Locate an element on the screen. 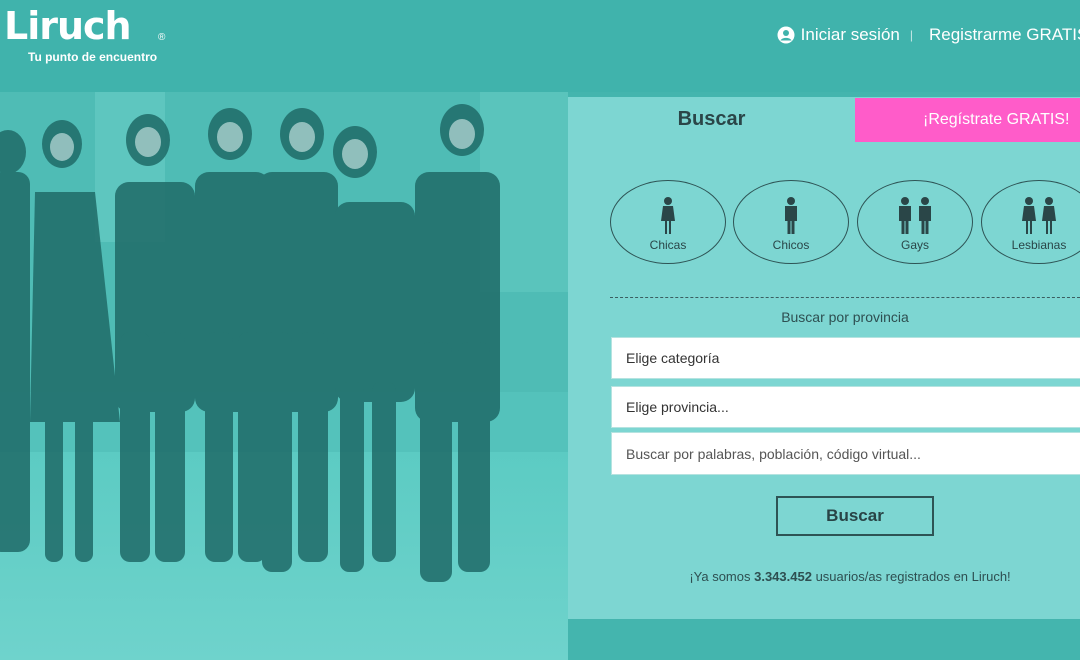  category-select-value: Elige categoría is located at coordinates (673, 358).